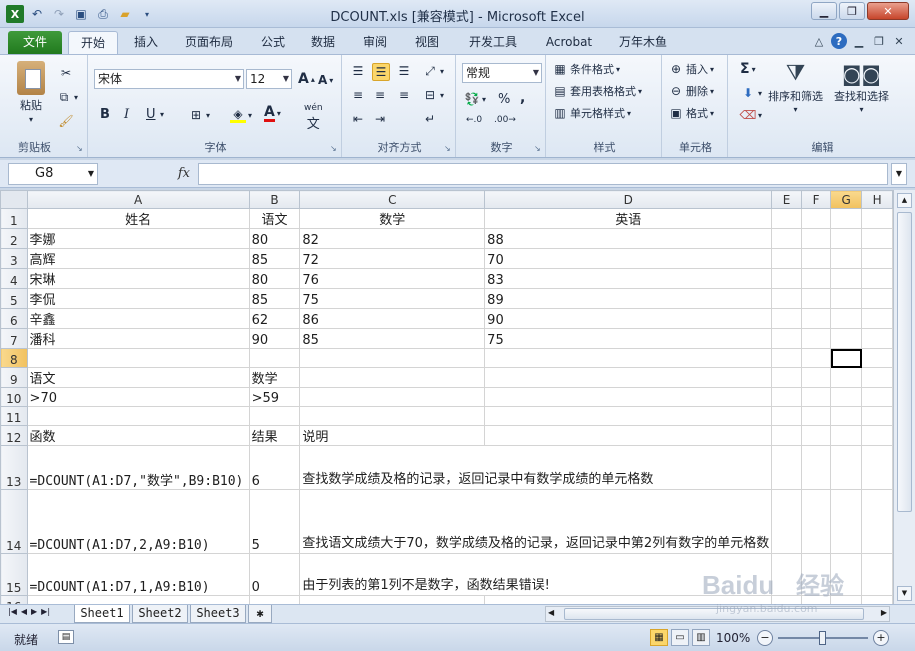 This screenshot has height=651, width=915. Describe the element at coordinates (392, 338) in the screenshot. I see `cell-c7: 85` at that location.